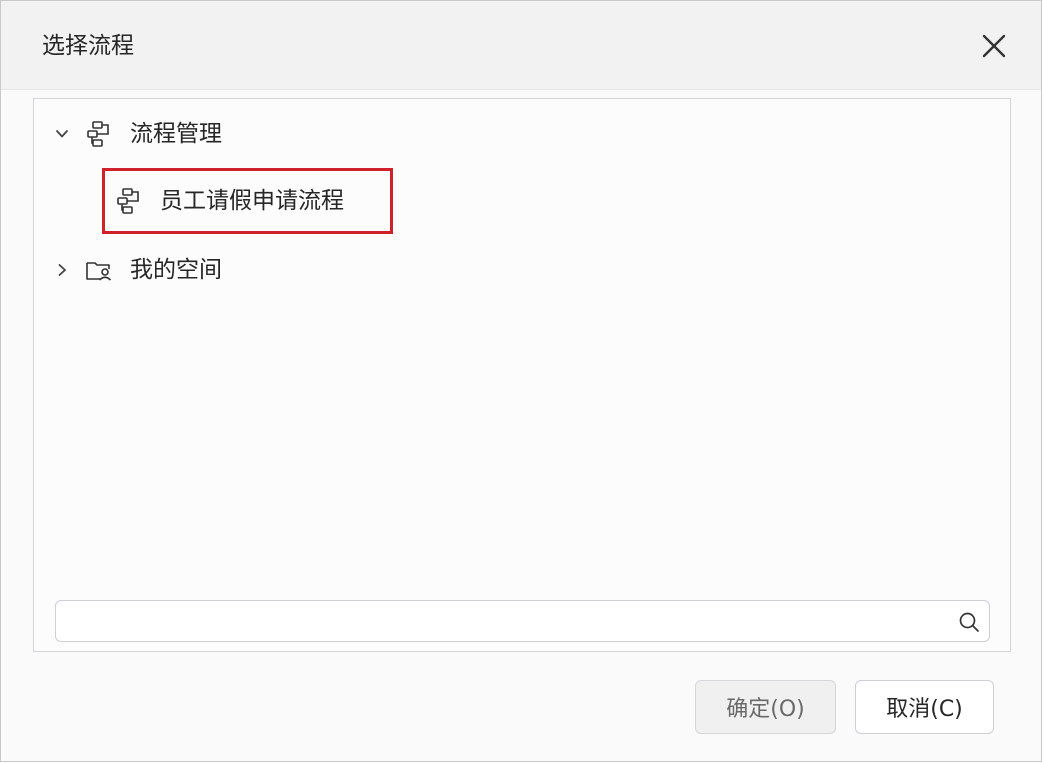 This screenshot has width=1044, height=764. I want to click on chevron-right-icon, so click(62, 270).